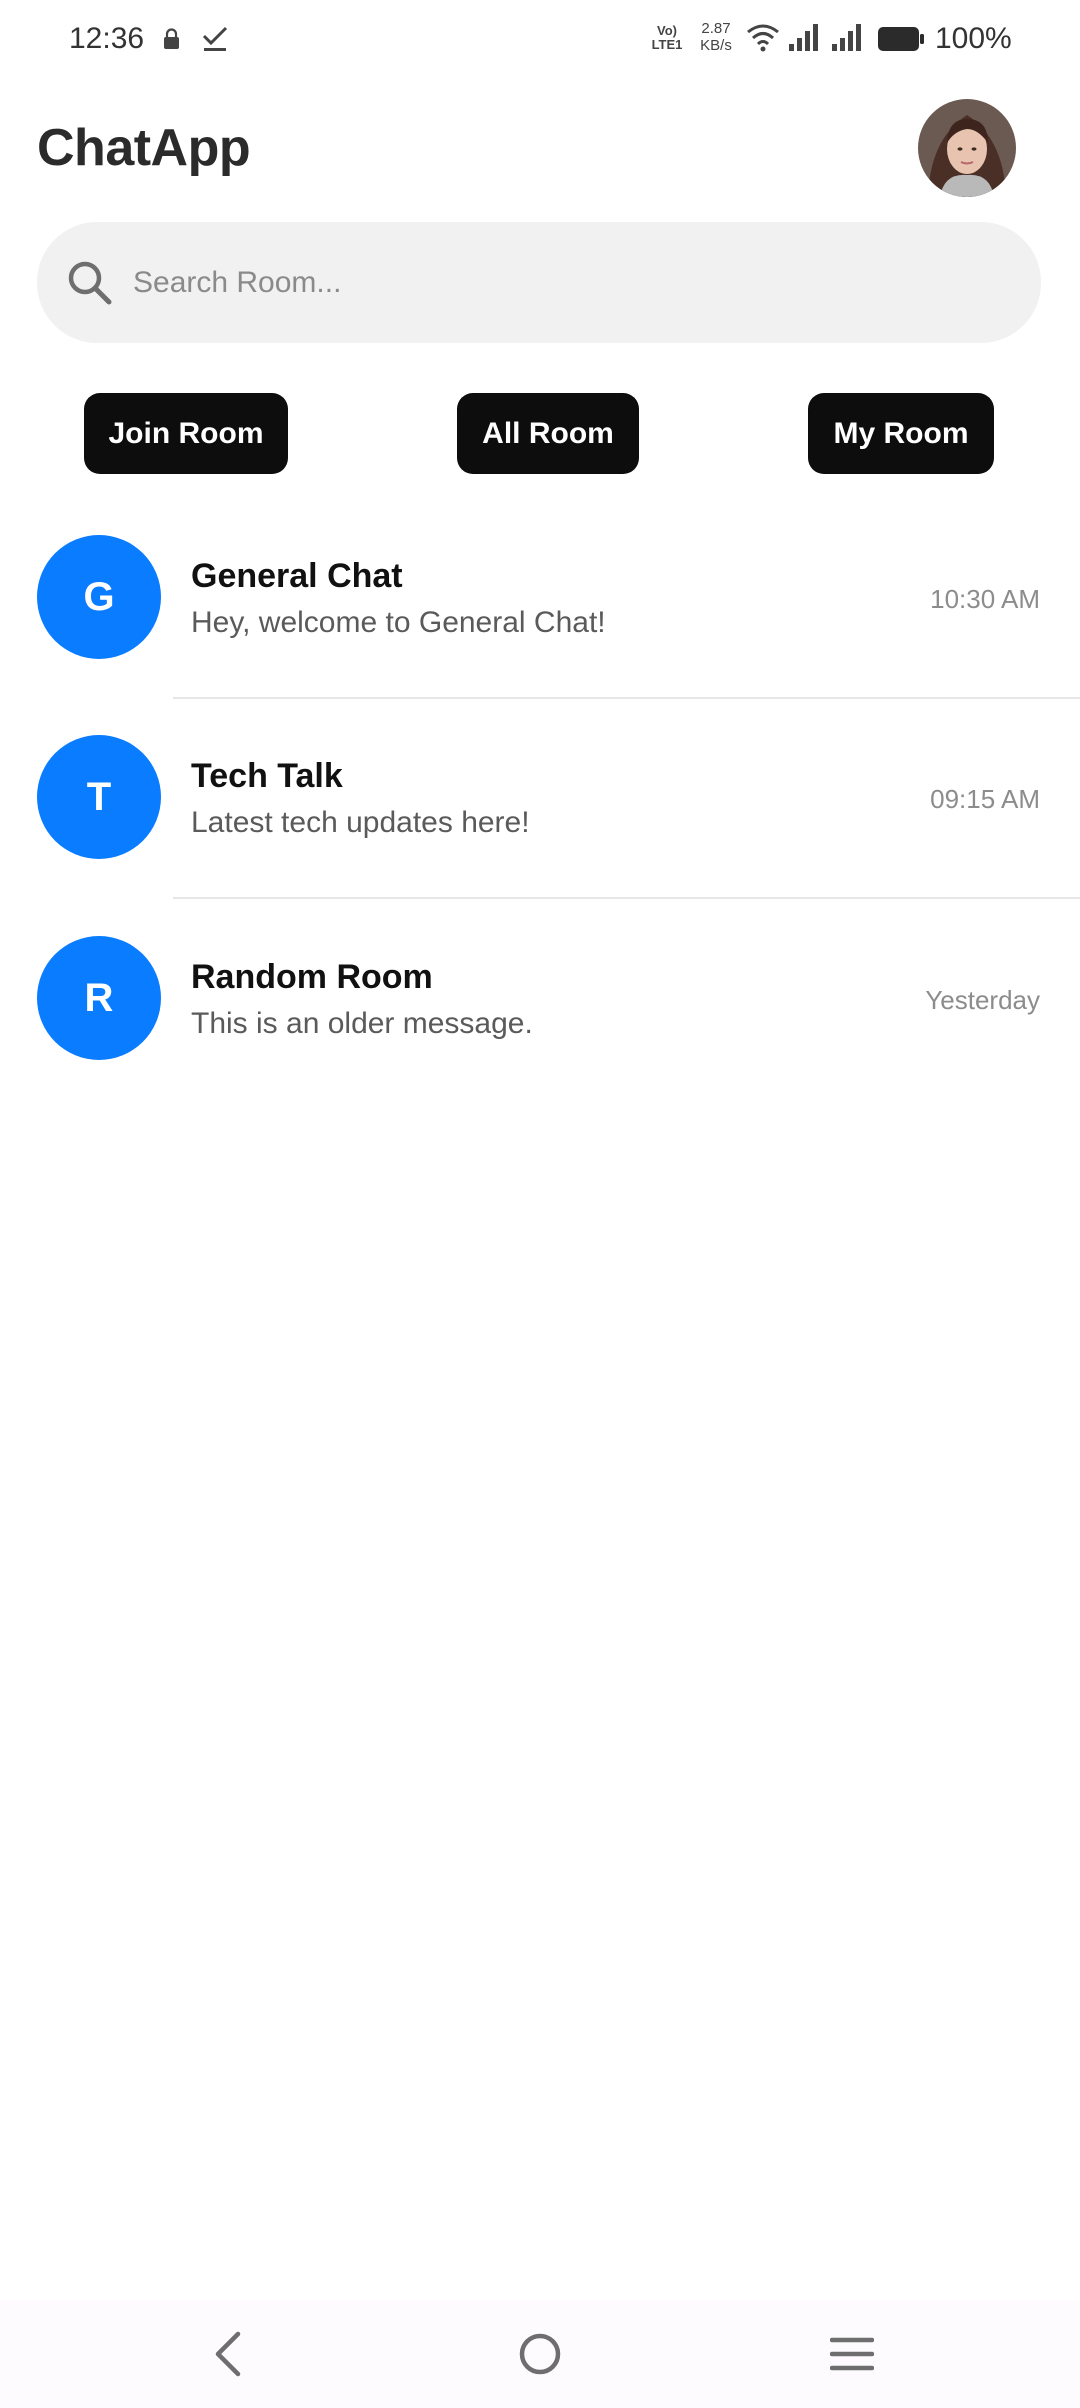 The height and width of the screenshot is (2408, 1080). Describe the element at coordinates (267, 776) in the screenshot. I see `room-name: Tech Talk` at that location.